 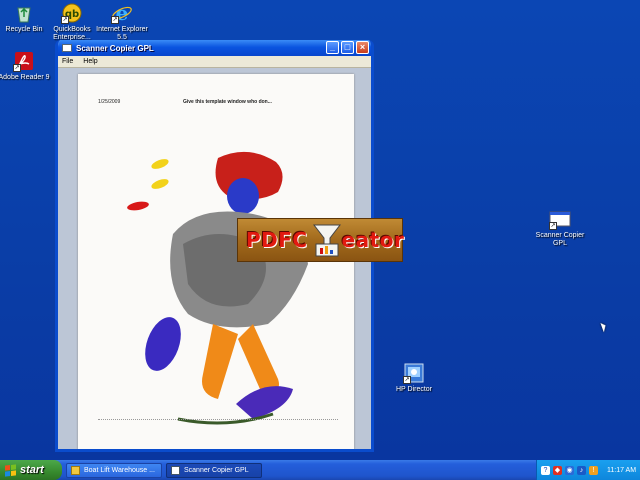 What do you see at coordinates (327, 240) in the screenshot?
I see `pdfcreator-funnel-icon` at bounding box center [327, 240].